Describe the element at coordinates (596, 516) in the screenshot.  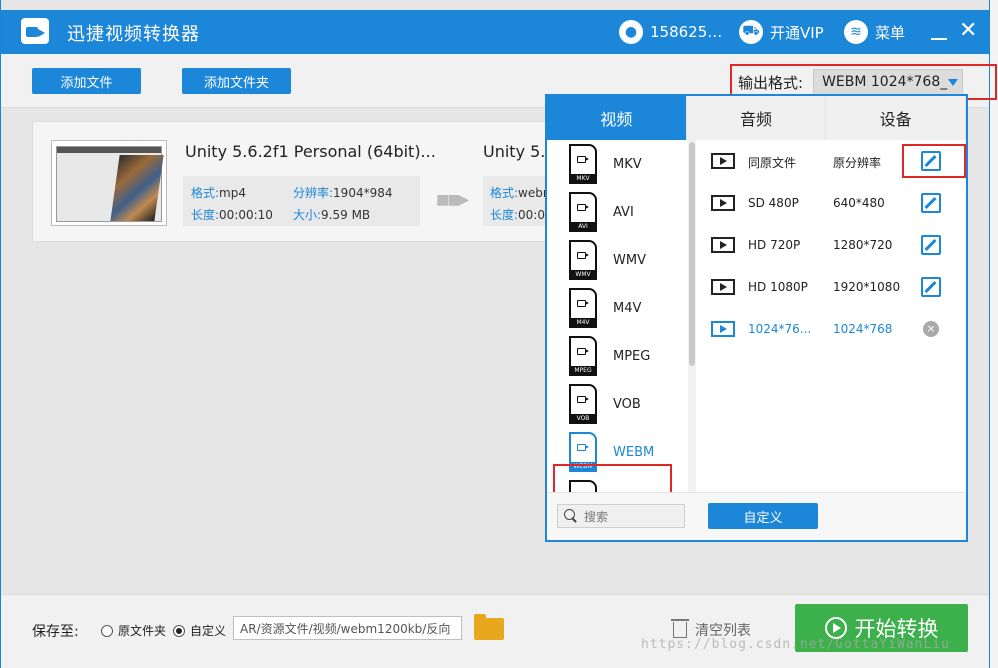
I see `search-placeholder: 搜索` at that location.